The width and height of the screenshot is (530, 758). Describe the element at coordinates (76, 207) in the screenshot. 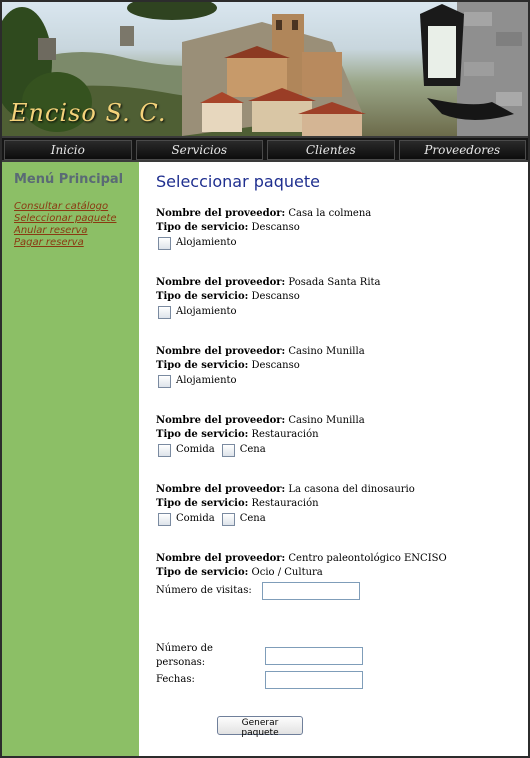

I see `sidebar-link-consultar-catalogo: Consultar catálogo` at that location.